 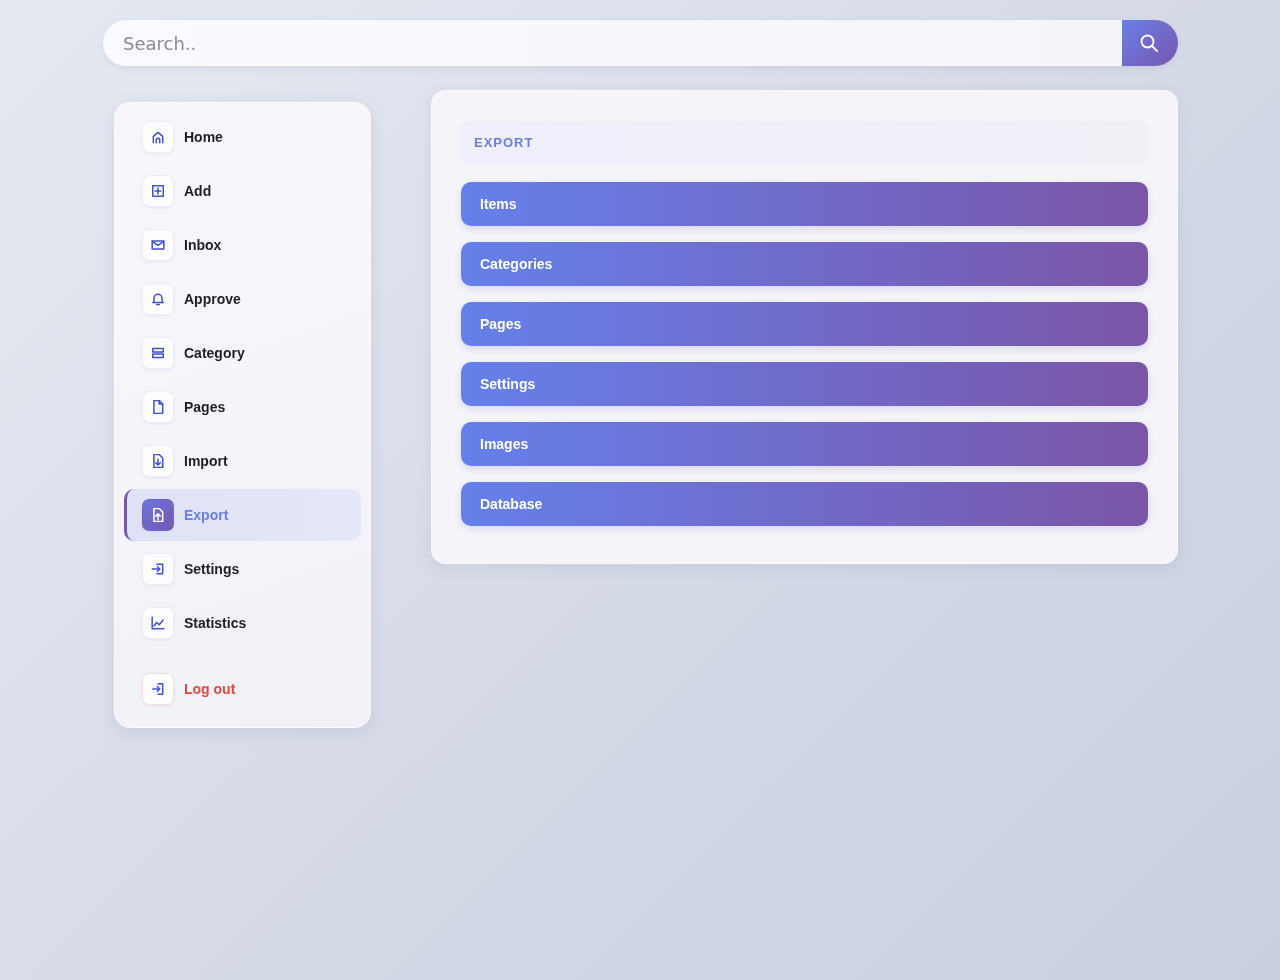 I want to click on sidebar-item: Statistics, so click(x=242, y=623).